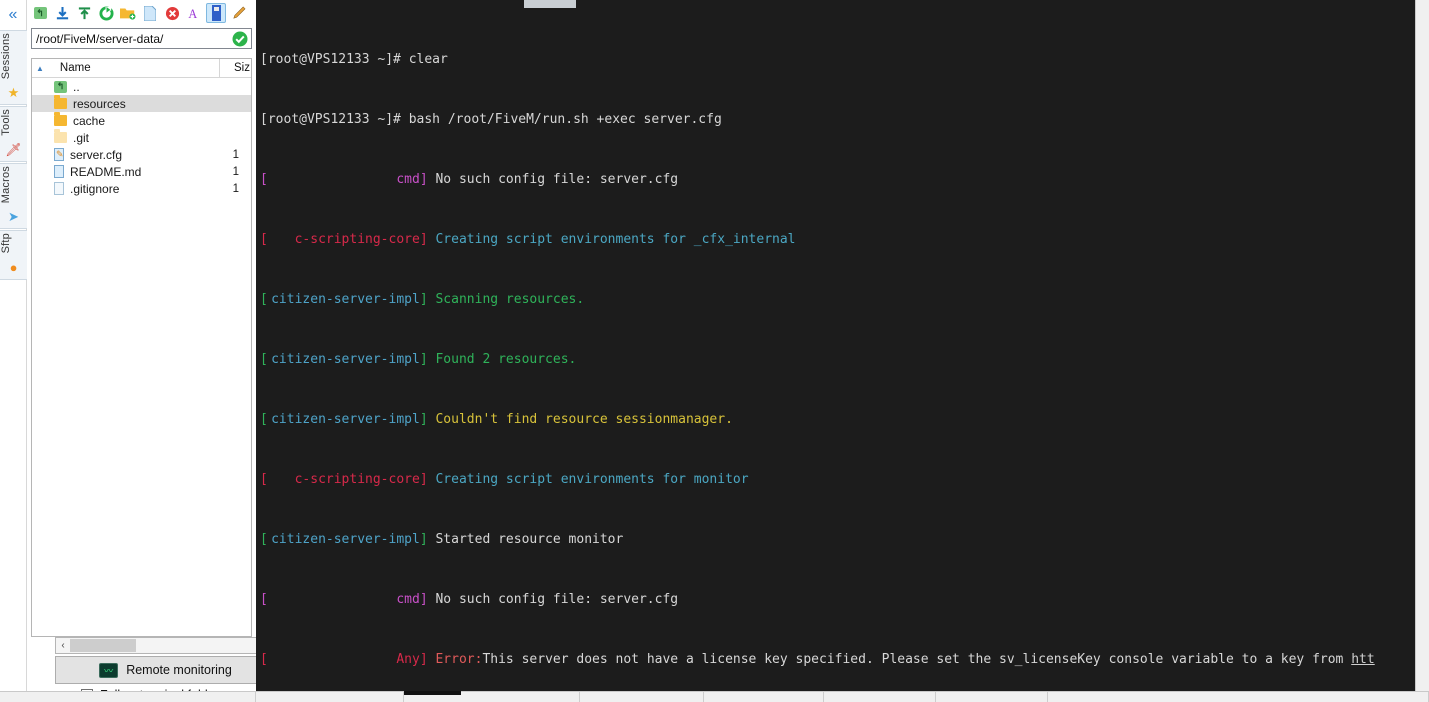  What do you see at coordinates (179, 670) in the screenshot?
I see `remote-monitoring-label: Remote monitoring` at bounding box center [179, 670].